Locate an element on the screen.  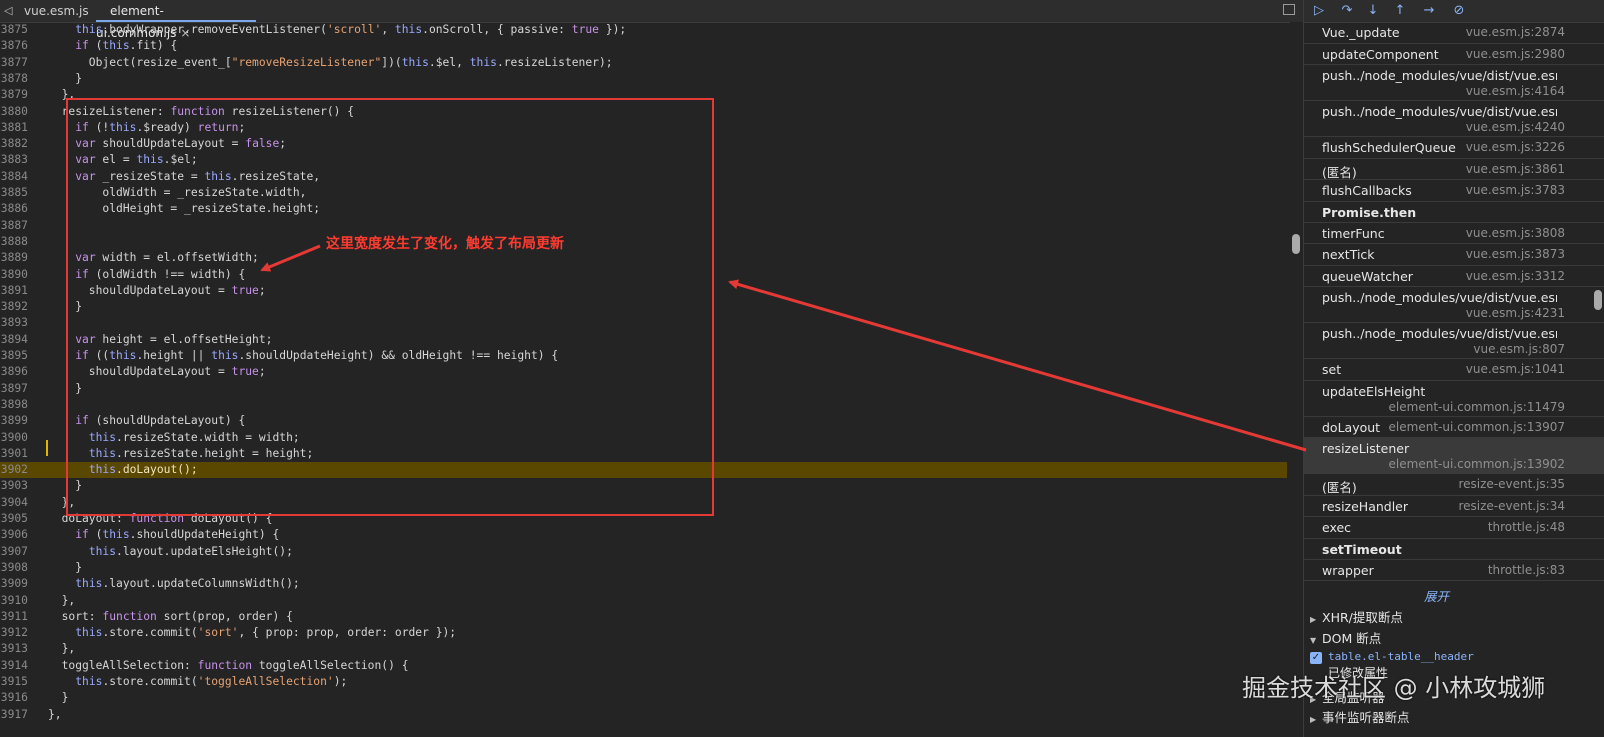
frame-location: vue.esm.js:3873 is located at coordinates (1515, 254).